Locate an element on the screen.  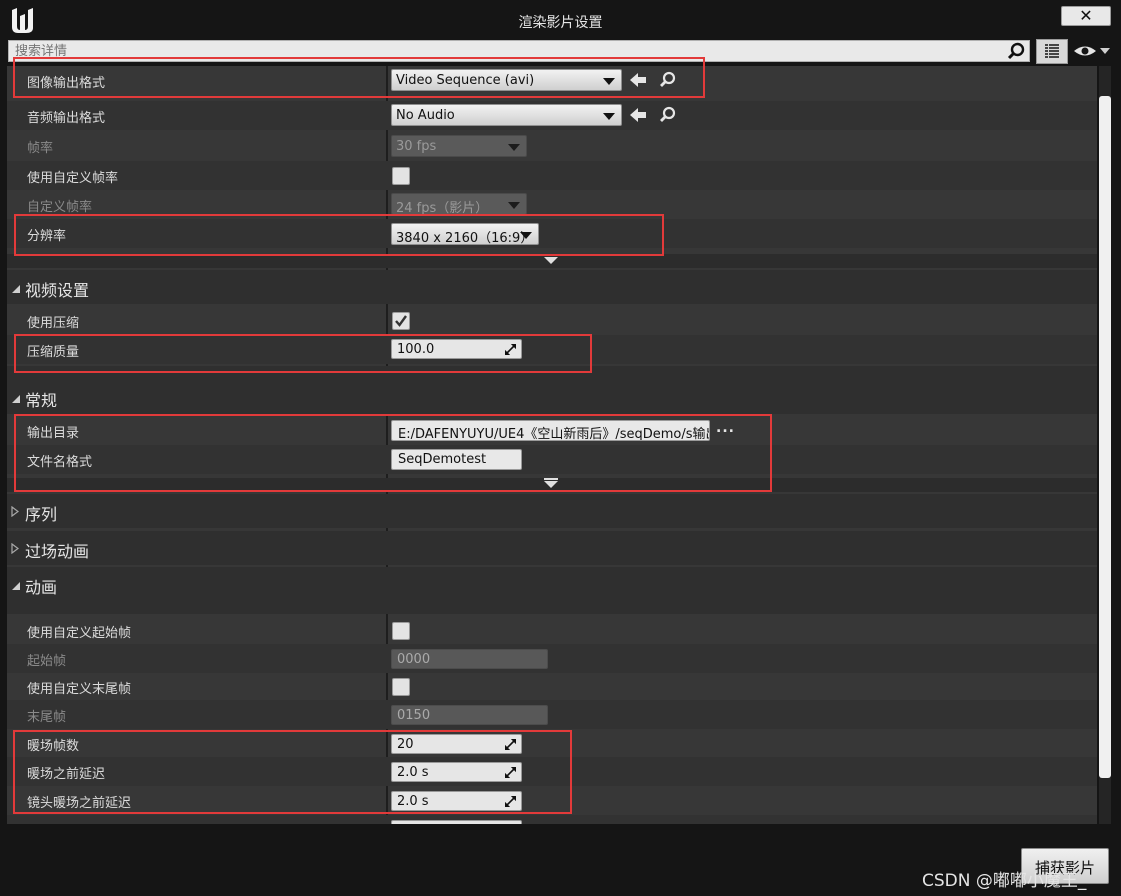
row-audio-output-format: 音频输出格式 No Audio is located at coordinates (552, 115).